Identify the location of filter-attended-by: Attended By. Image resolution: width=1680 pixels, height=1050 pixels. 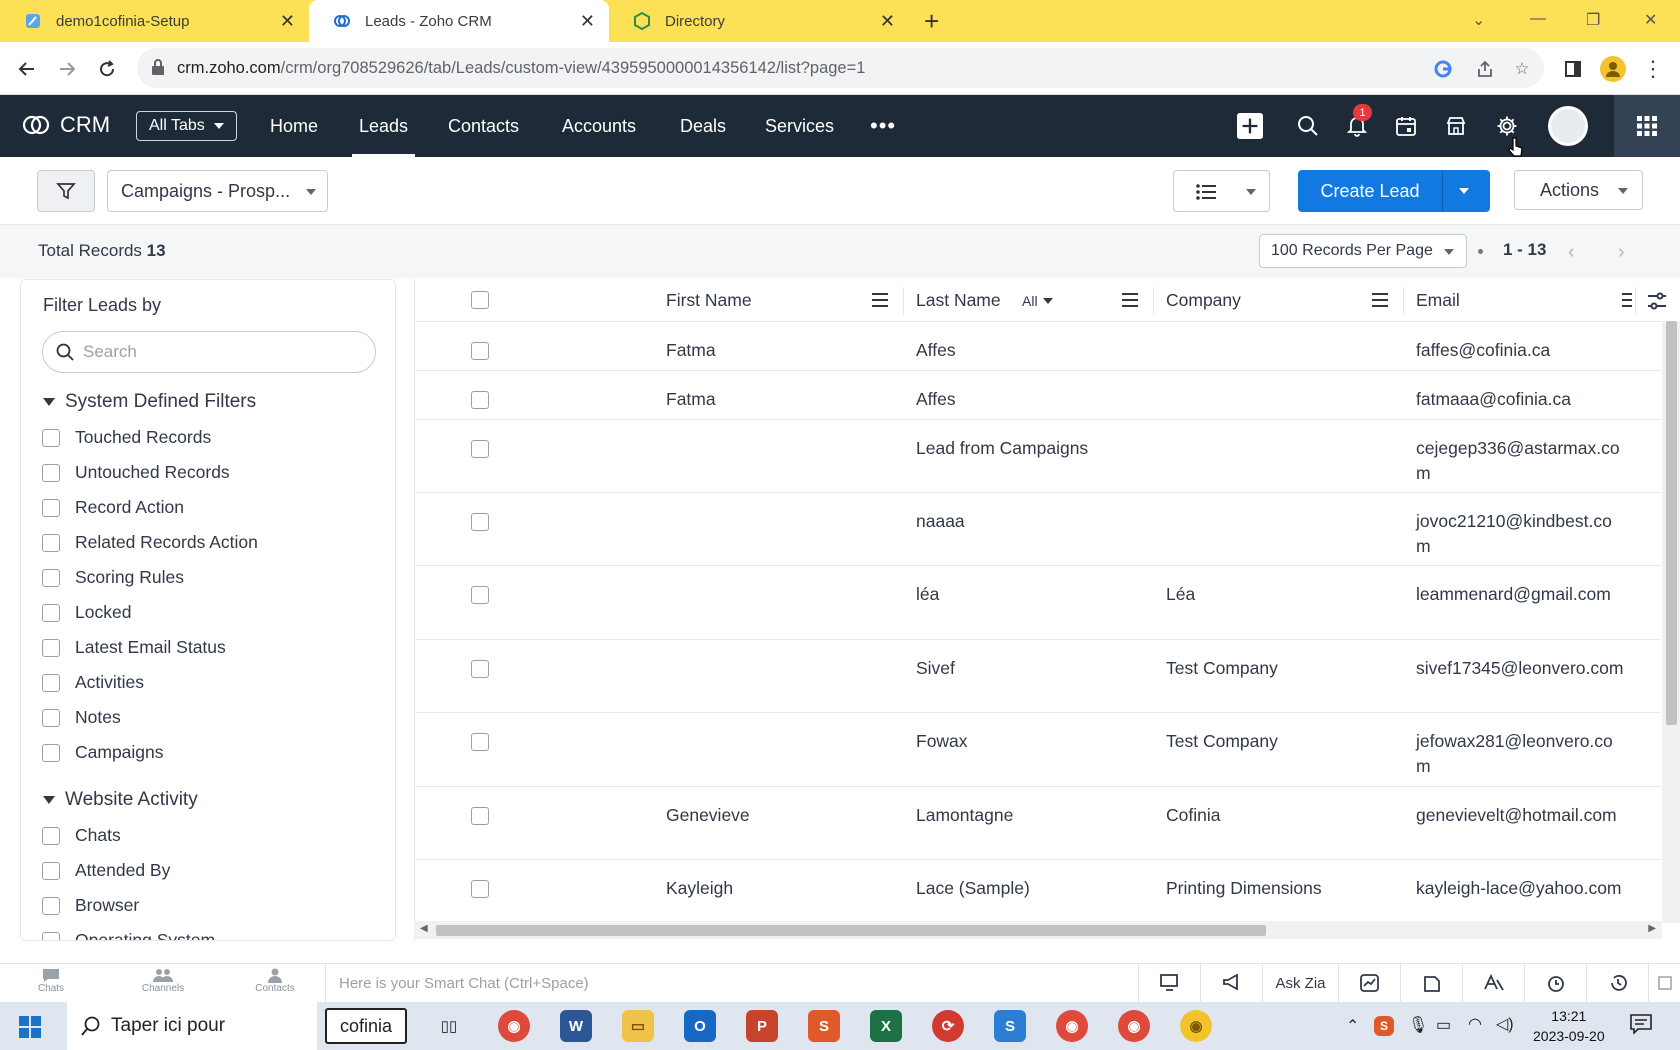
(106, 870).